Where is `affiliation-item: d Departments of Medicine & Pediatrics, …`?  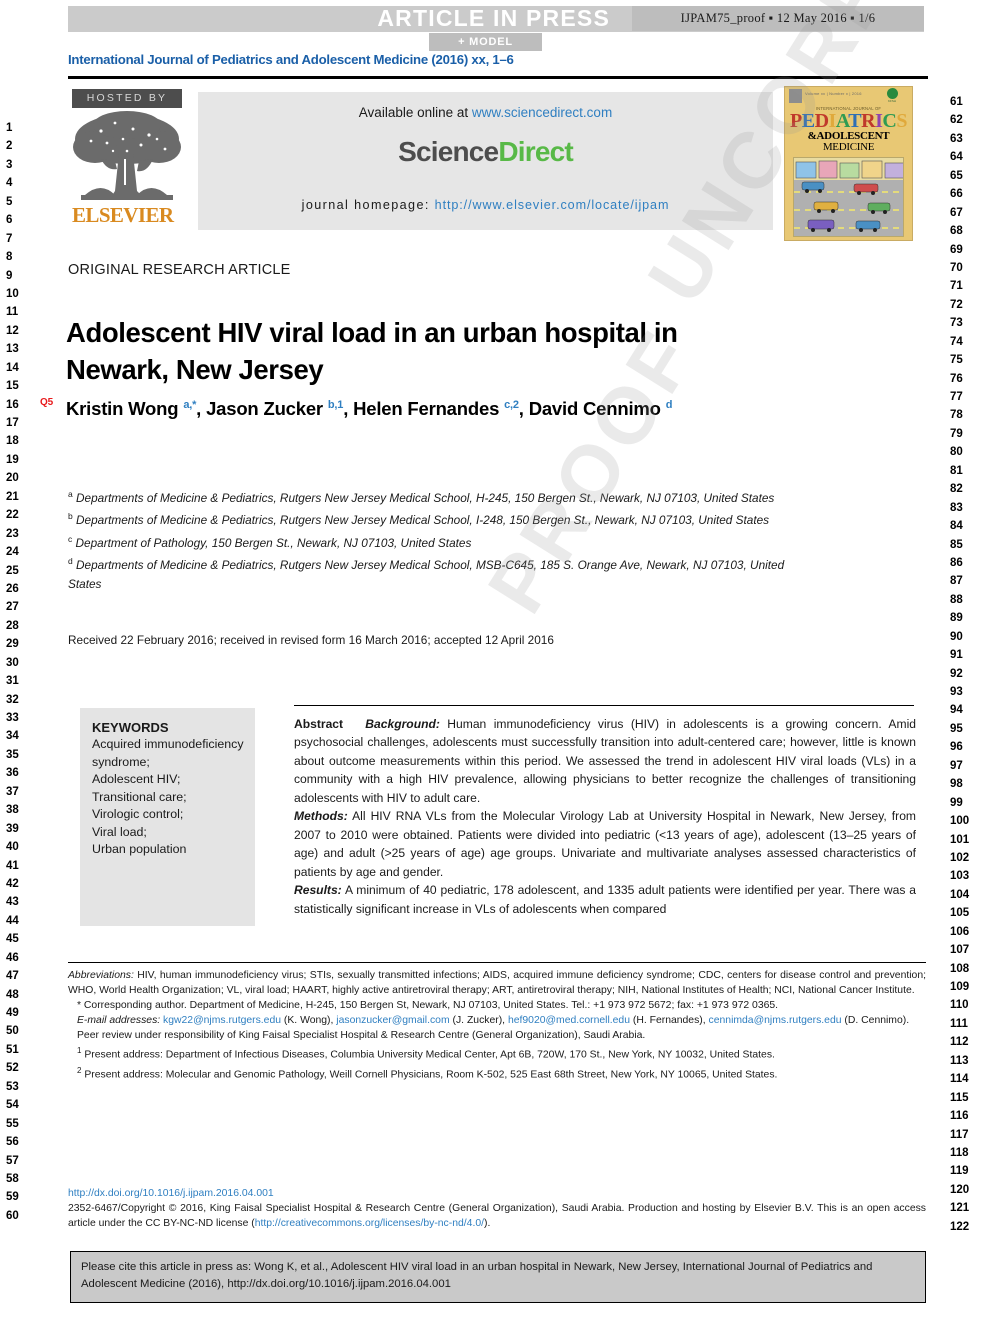
affiliation-item: d Departments of Medicine & Pediatrics, … is located at coordinates (426, 573).